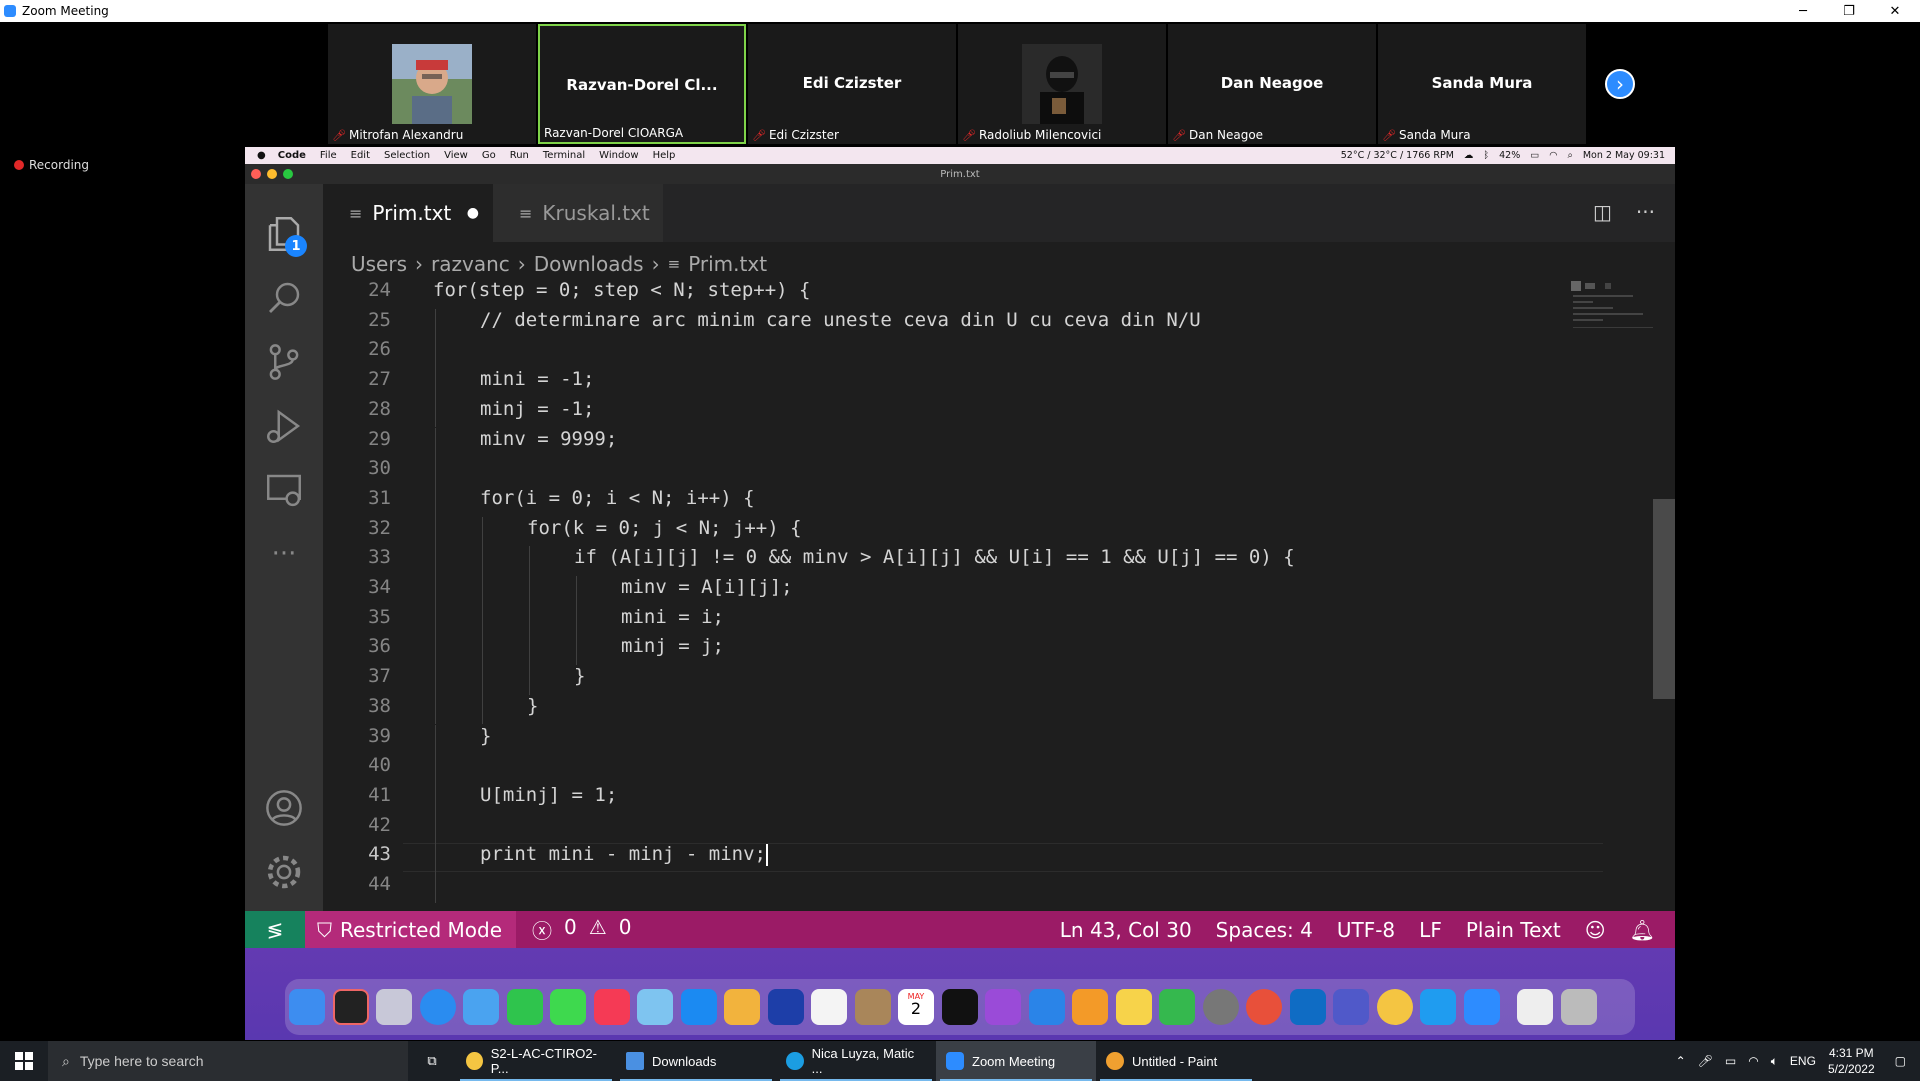  What do you see at coordinates (578, 213) in the screenshot?
I see `tab-kruskal: ≡ Kruskal.txt` at bounding box center [578, 213].